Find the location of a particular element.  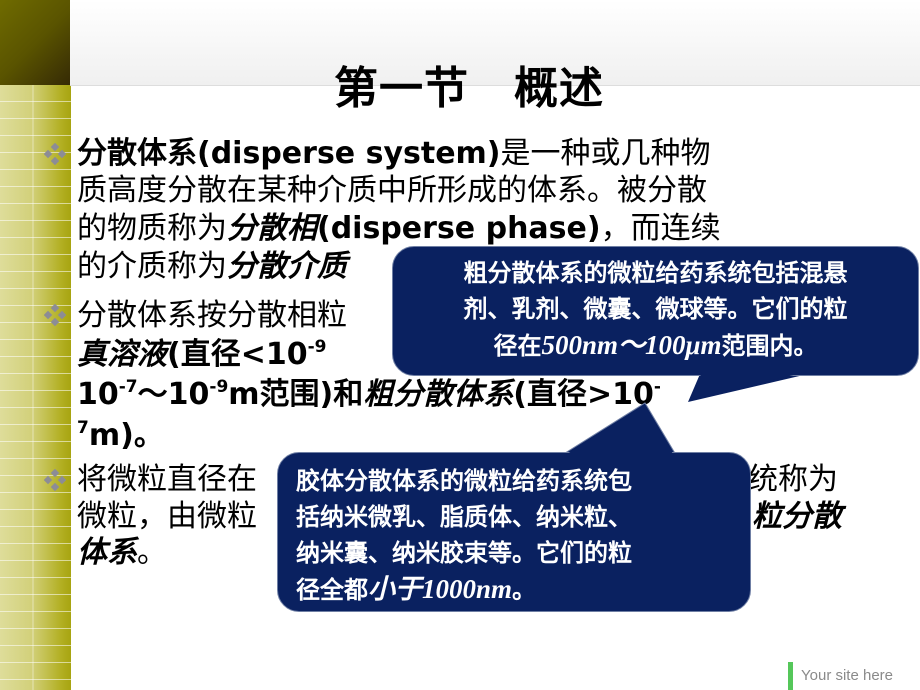

callout2-tail-cover is located at coordinates (619, 430).